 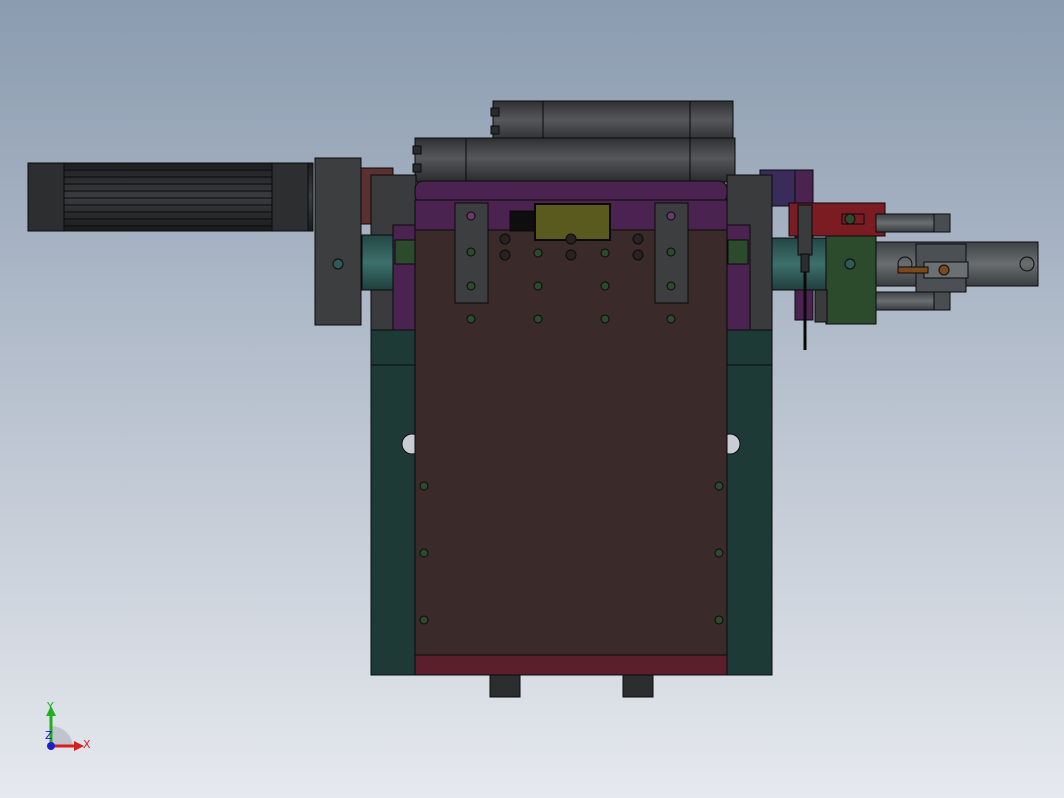 I want to click on top-rear-motor, so click(x=612, y=122).